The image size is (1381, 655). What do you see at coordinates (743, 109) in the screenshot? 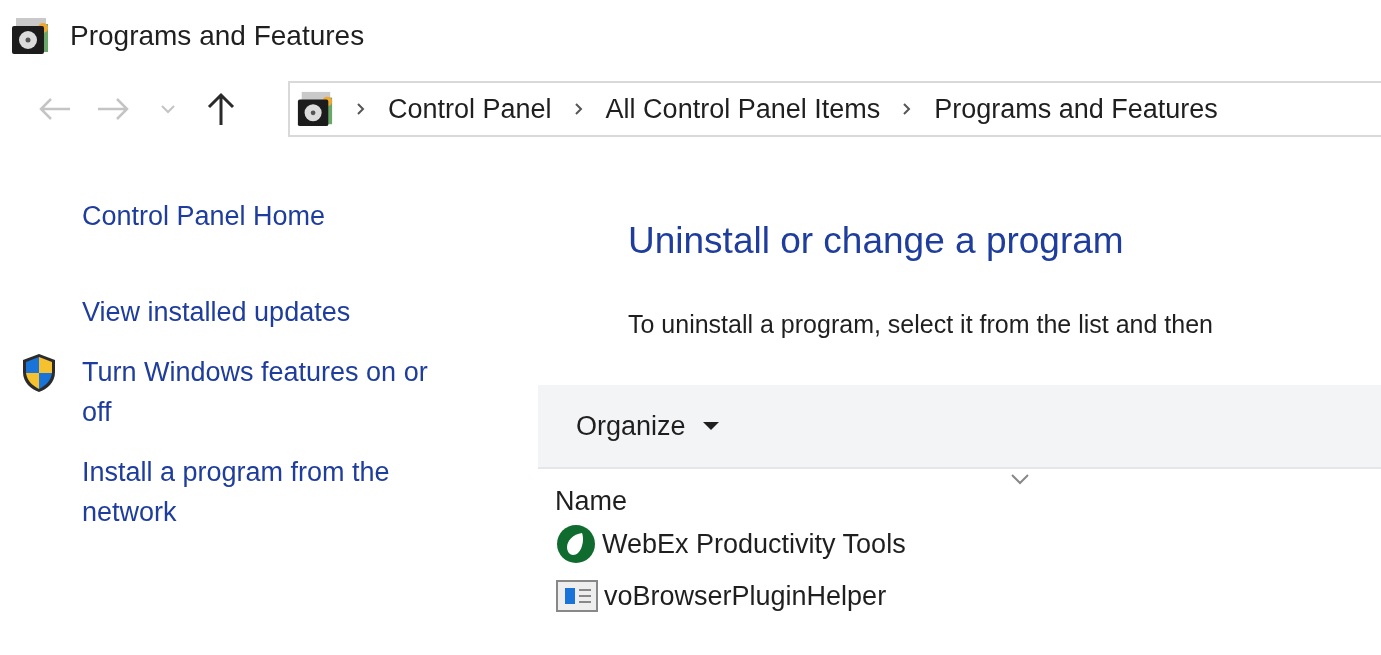
I see `breadcrumb: All Control Panel Items` at bounding box center [743, 109].